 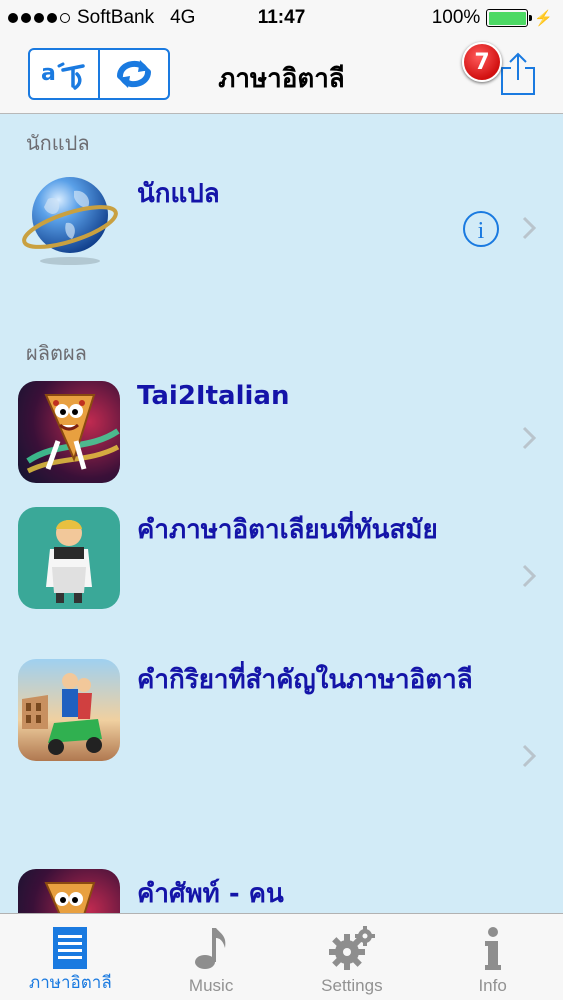 I want to click on status-bar: SoftBank 4G 11:47 100% ⚡, so click(x=281, y=18).